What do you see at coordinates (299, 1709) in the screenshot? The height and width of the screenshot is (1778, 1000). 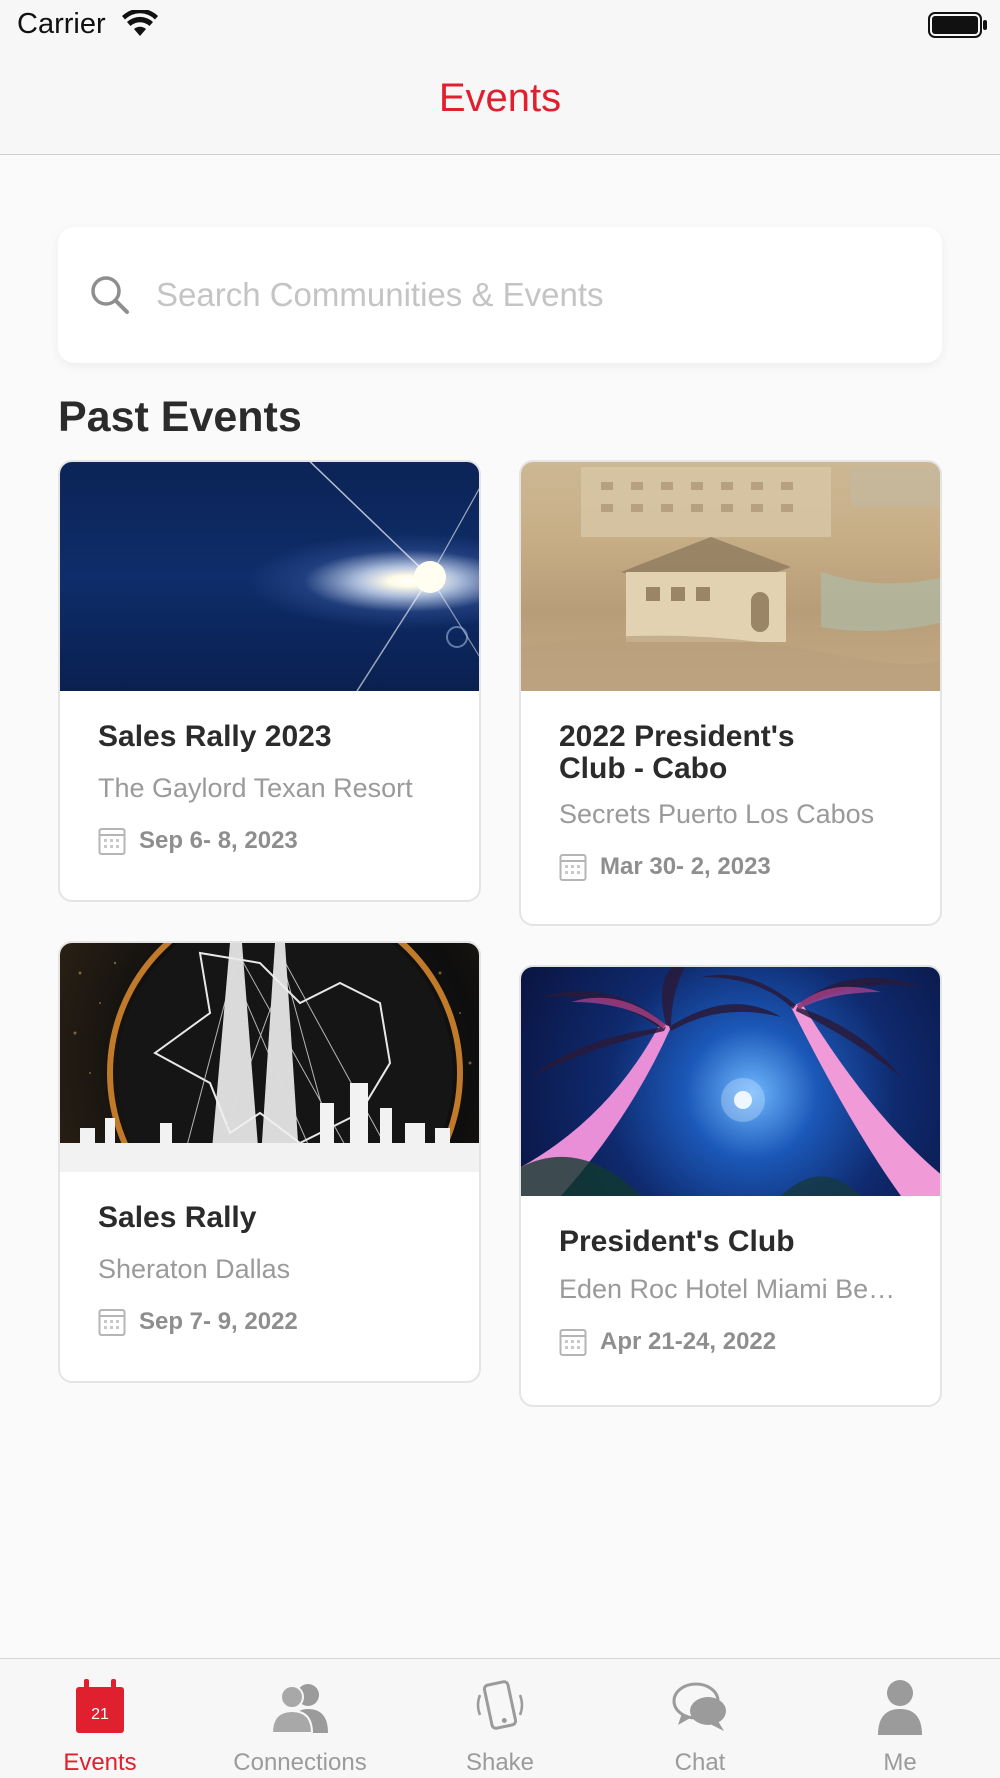 I see `people-icon` at bounding box center [299, 1709].